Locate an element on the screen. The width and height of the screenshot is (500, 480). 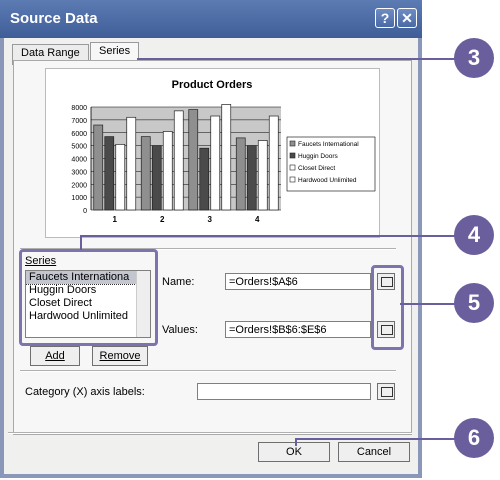
values-label: Values: is located at coordinates (180, 330).